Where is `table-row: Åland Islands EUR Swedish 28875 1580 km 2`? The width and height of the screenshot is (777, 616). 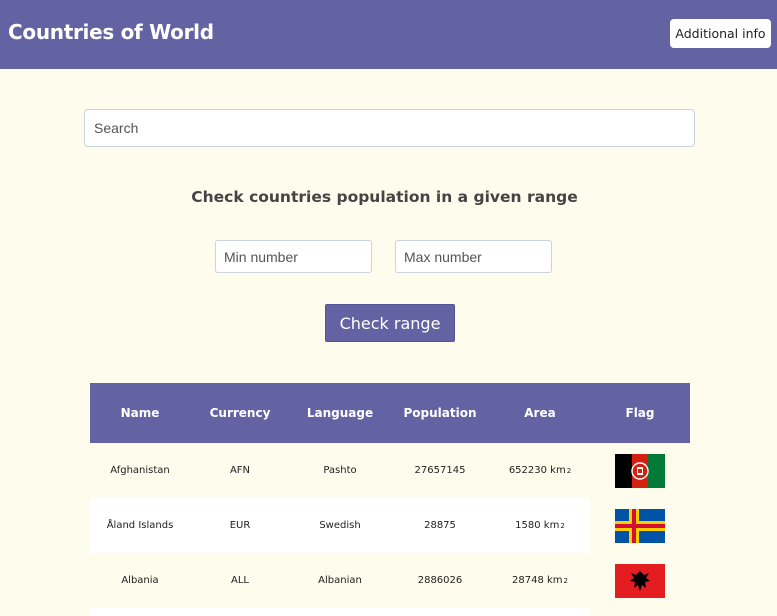 table-row: Åland Islands EUR Swedish 28875 1580 km 2 is located at coordinates (390, 525).